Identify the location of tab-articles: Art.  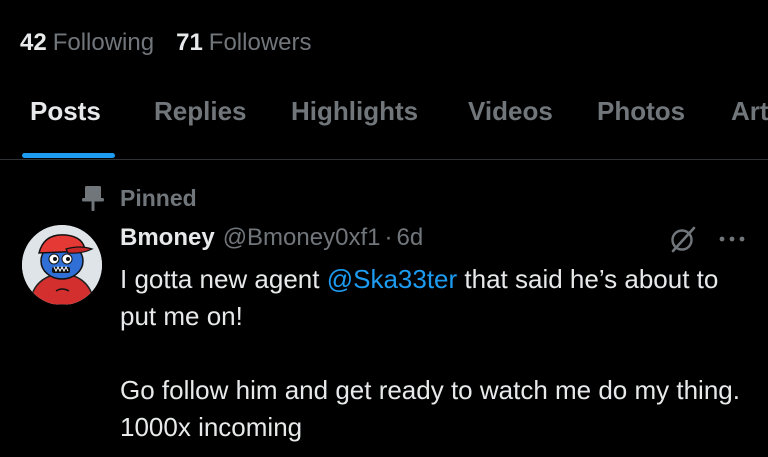
(749, 111).